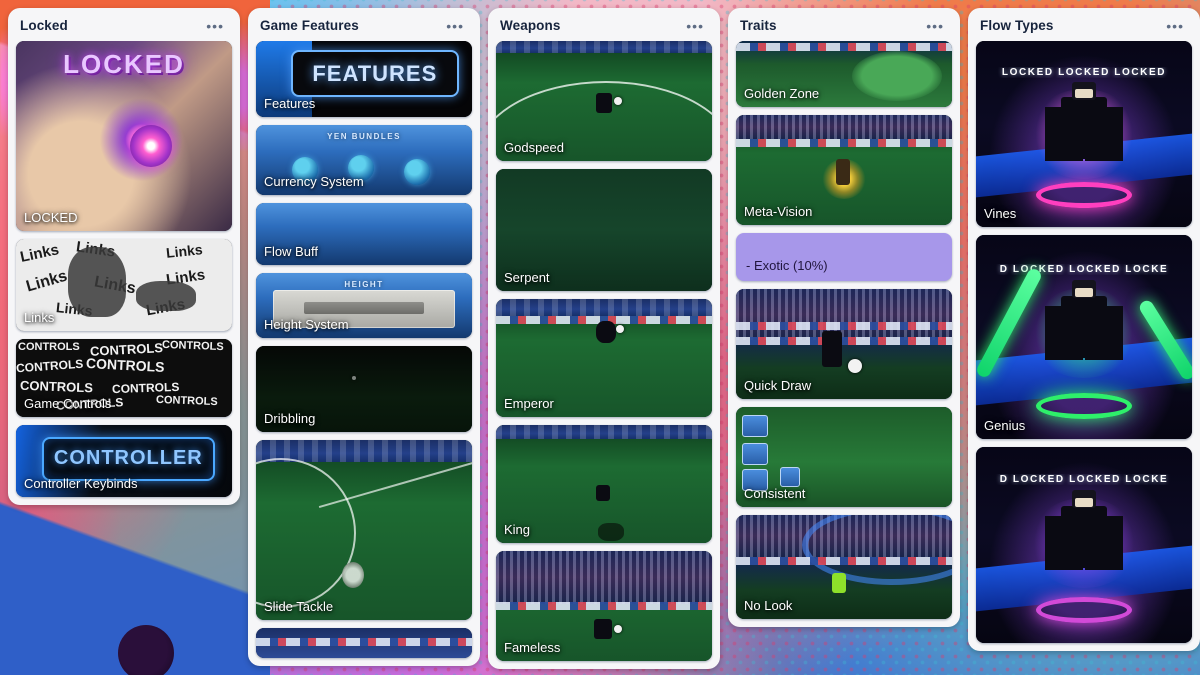  Describe the element at coordinates (375, 74) in the screenshot. I see `features-frame: FEATURES` at that location.